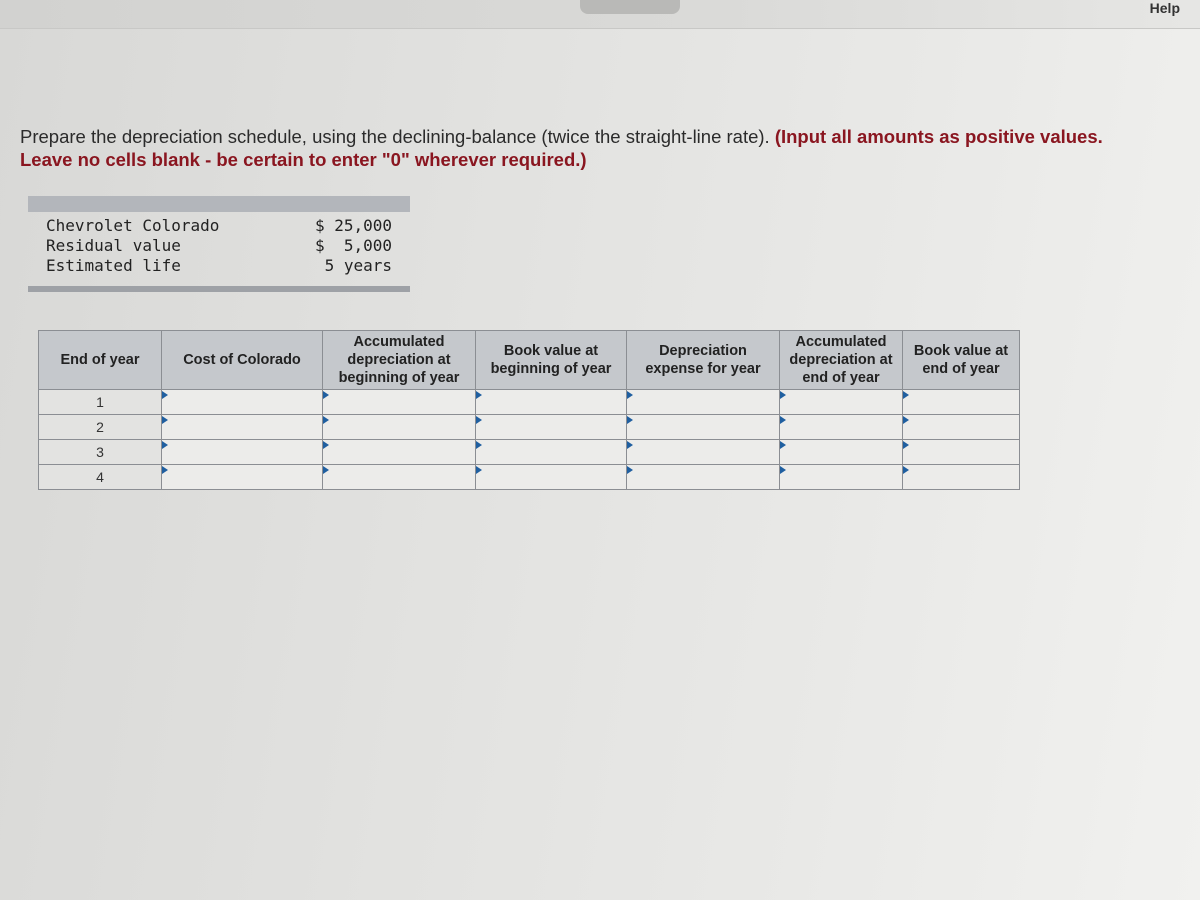 This screenshot has width=1200, height=900. What do you see at coordinates (630, 7) in the screenshot?
I see `top-bar-tab` at bounding box center [630, 7].